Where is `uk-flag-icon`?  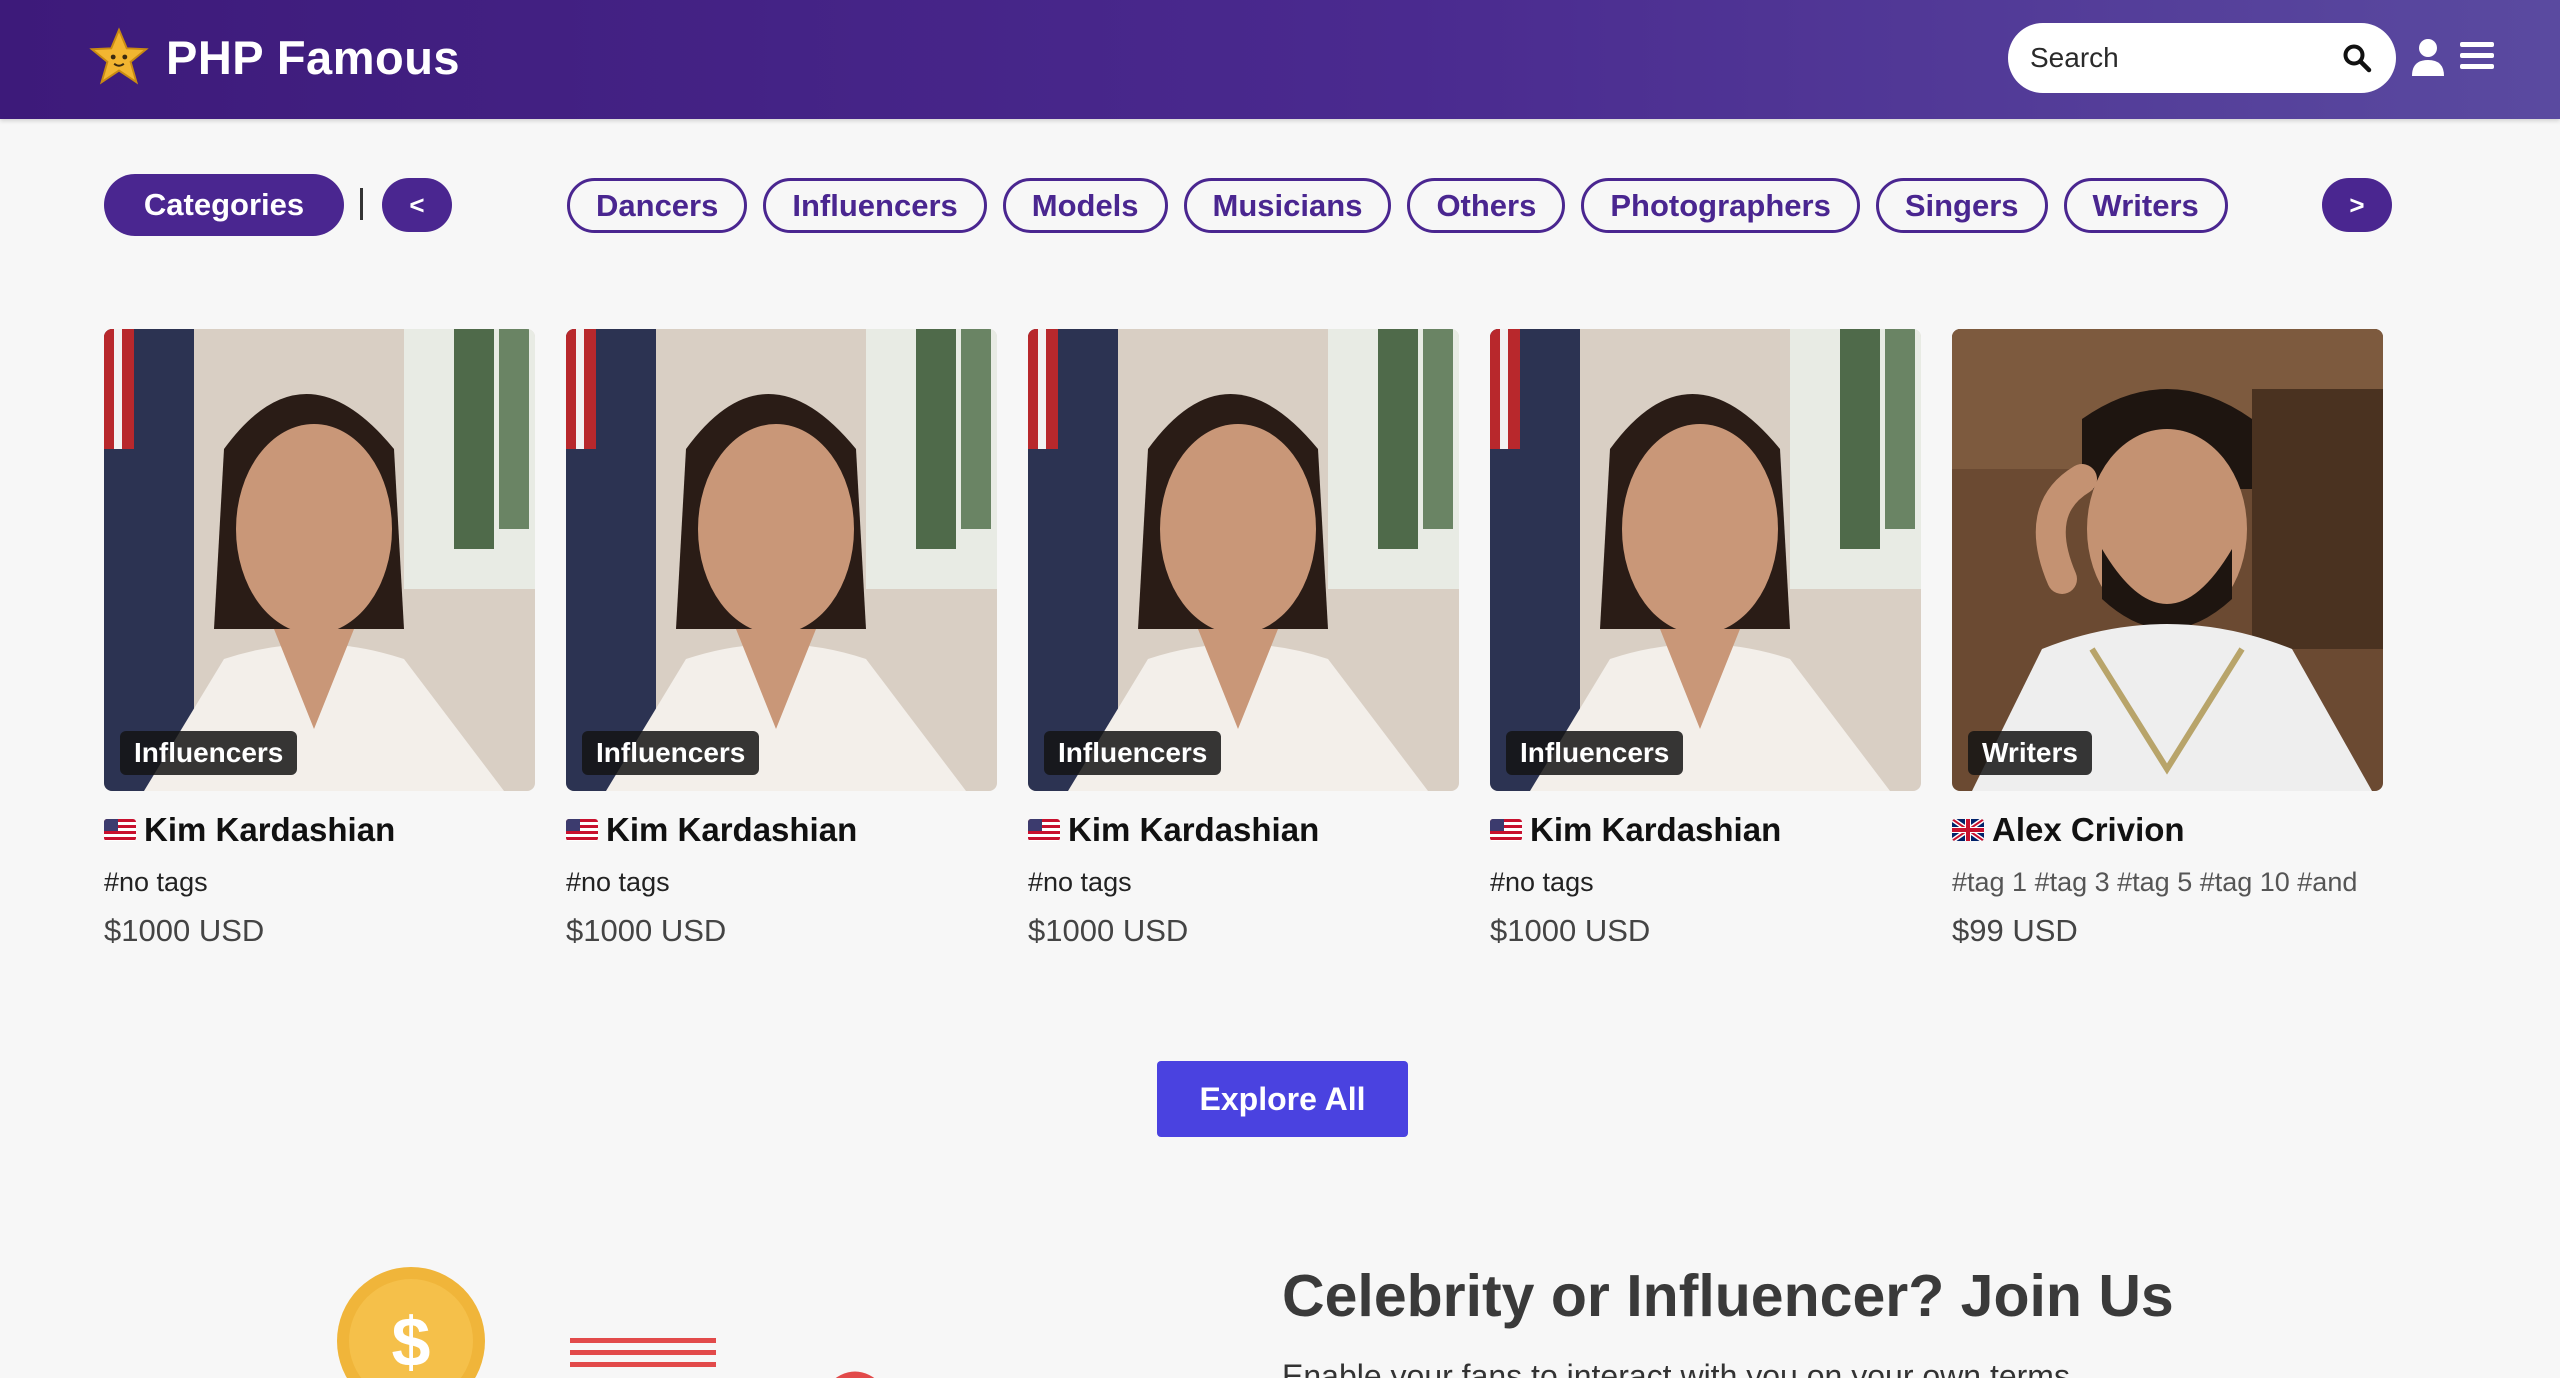
uk-flag-icon is located at coordinates (1968, 830).